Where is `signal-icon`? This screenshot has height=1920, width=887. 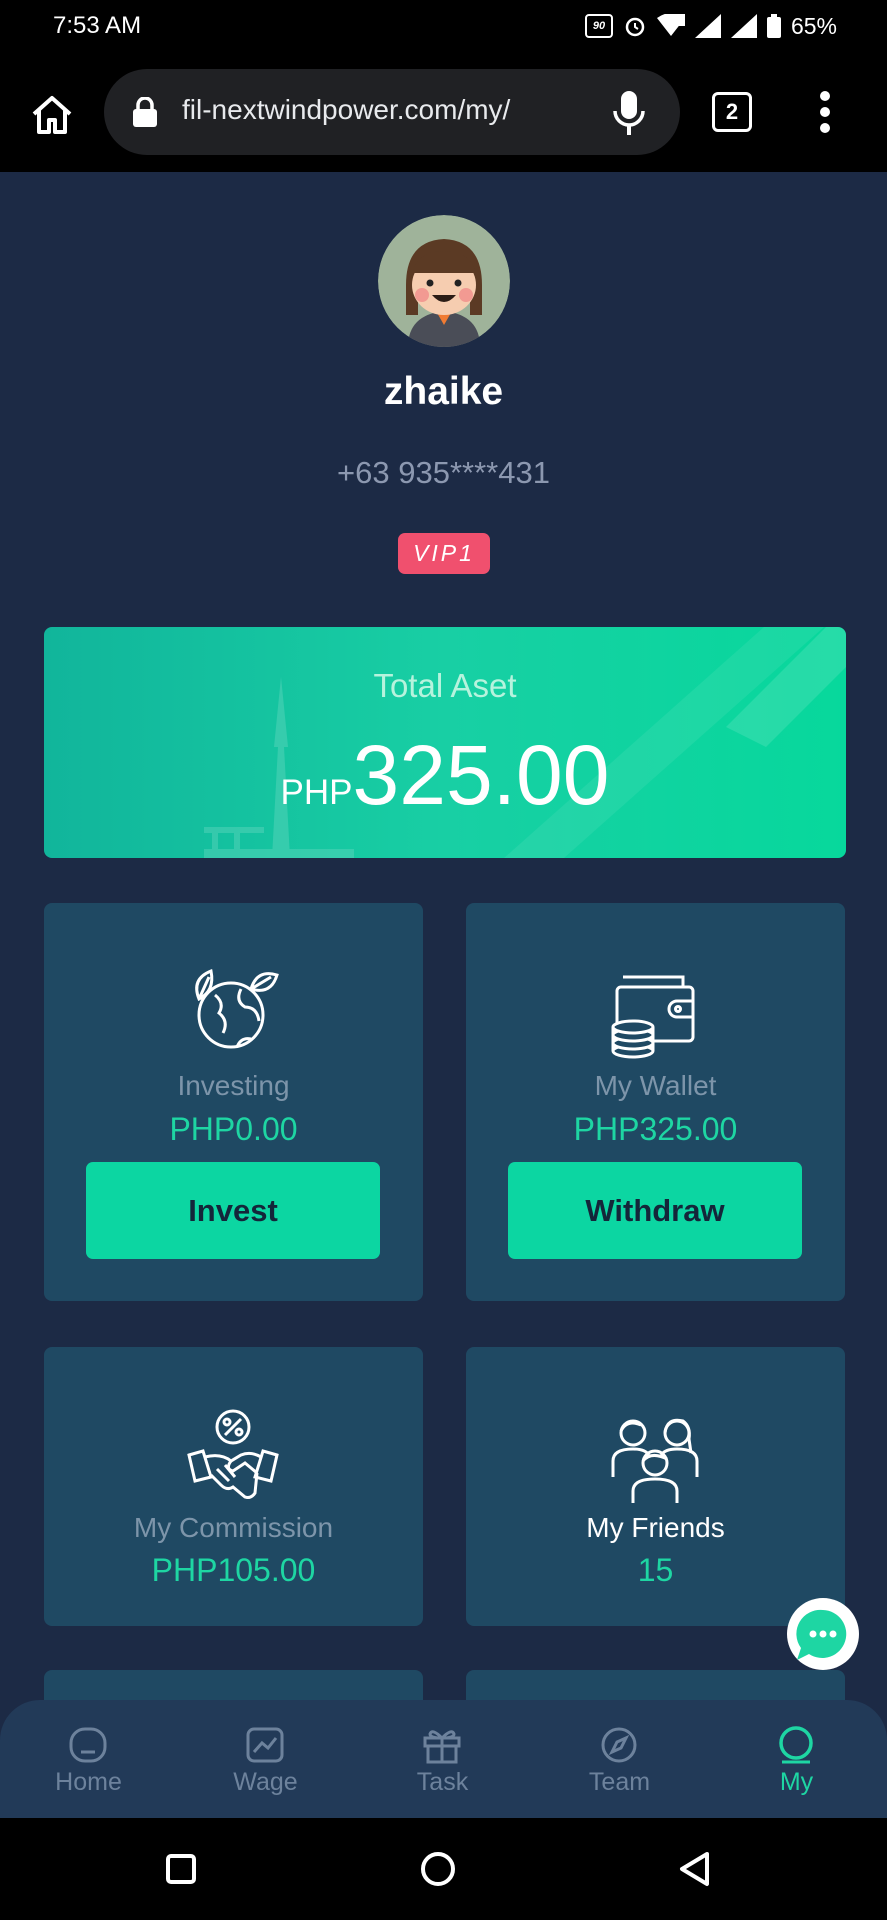
signal-icon is located at coordinates (707, 26).